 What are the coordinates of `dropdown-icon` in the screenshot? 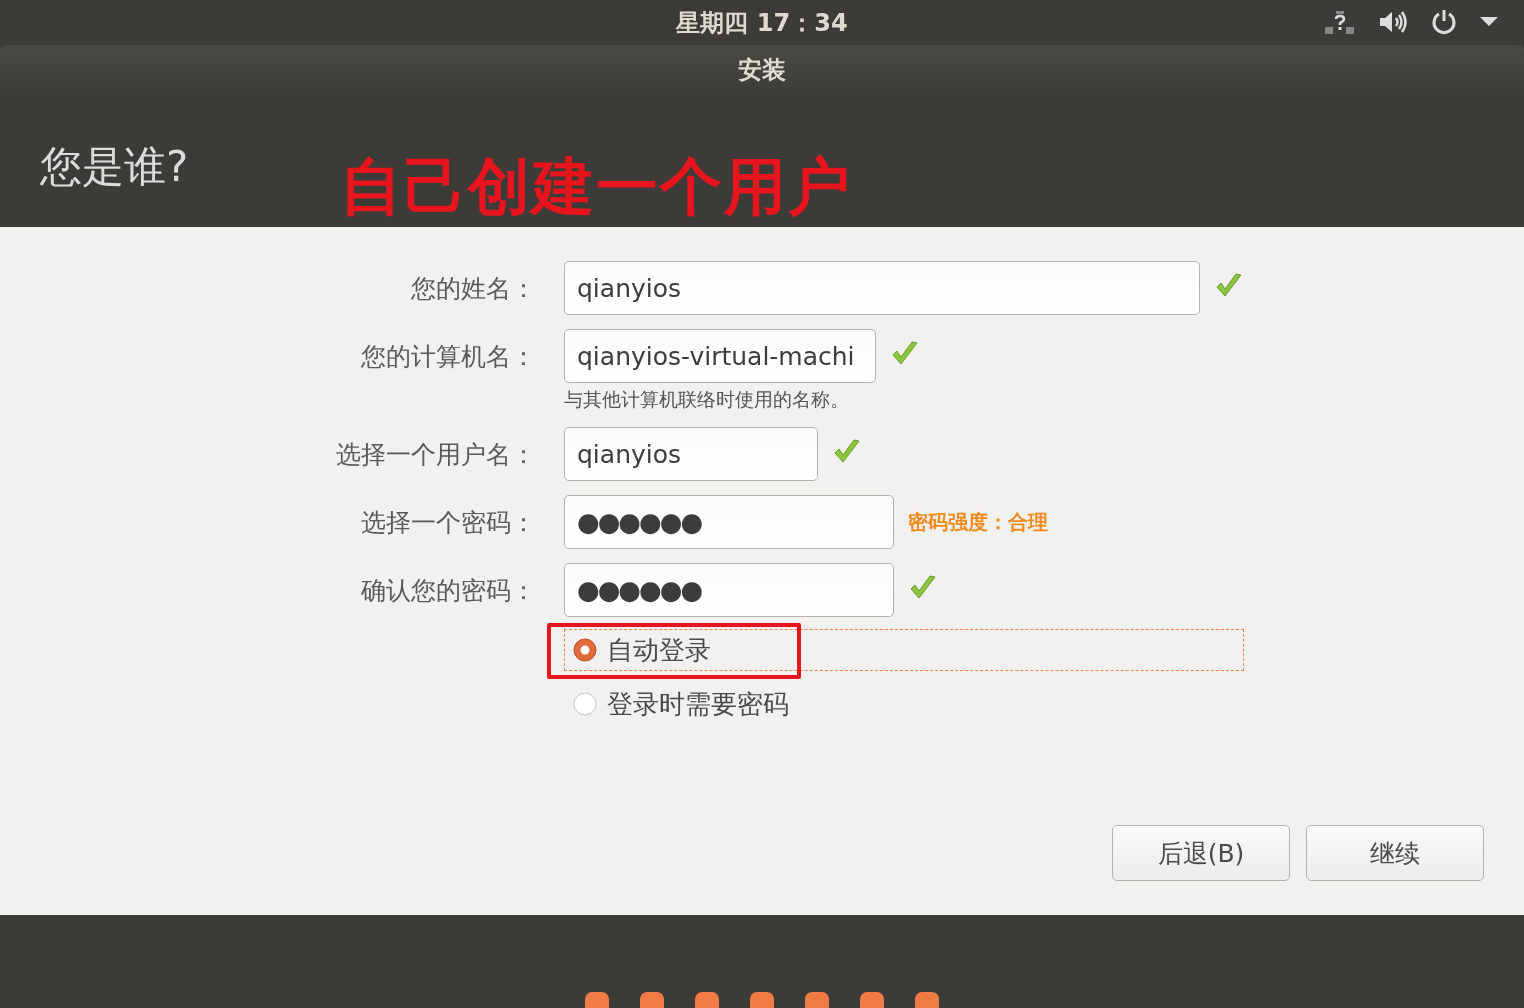 It's located at (1489, 22).